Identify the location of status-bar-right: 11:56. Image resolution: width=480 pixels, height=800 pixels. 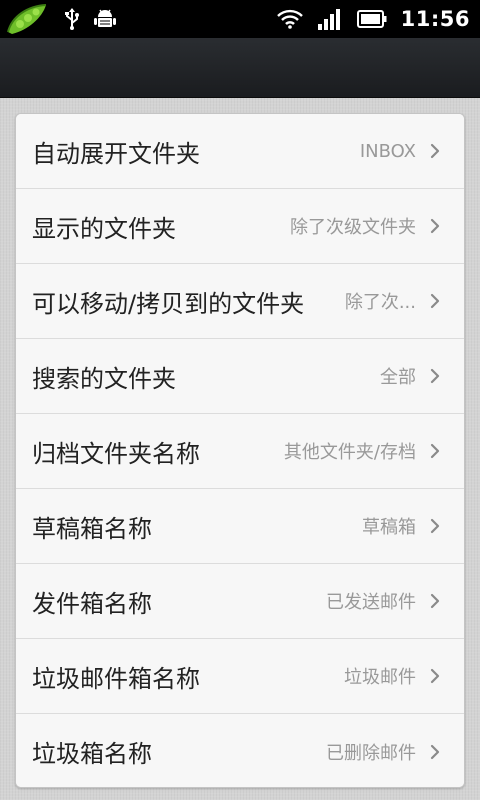
(373, 19).